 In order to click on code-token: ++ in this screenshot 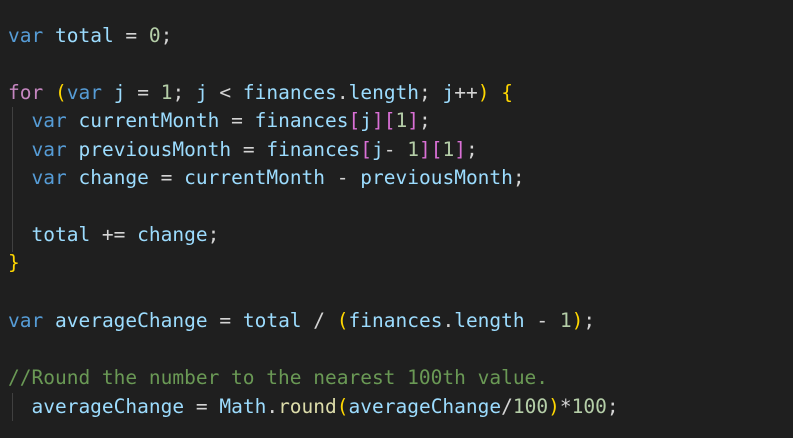, I will do `click(466, 92)`.